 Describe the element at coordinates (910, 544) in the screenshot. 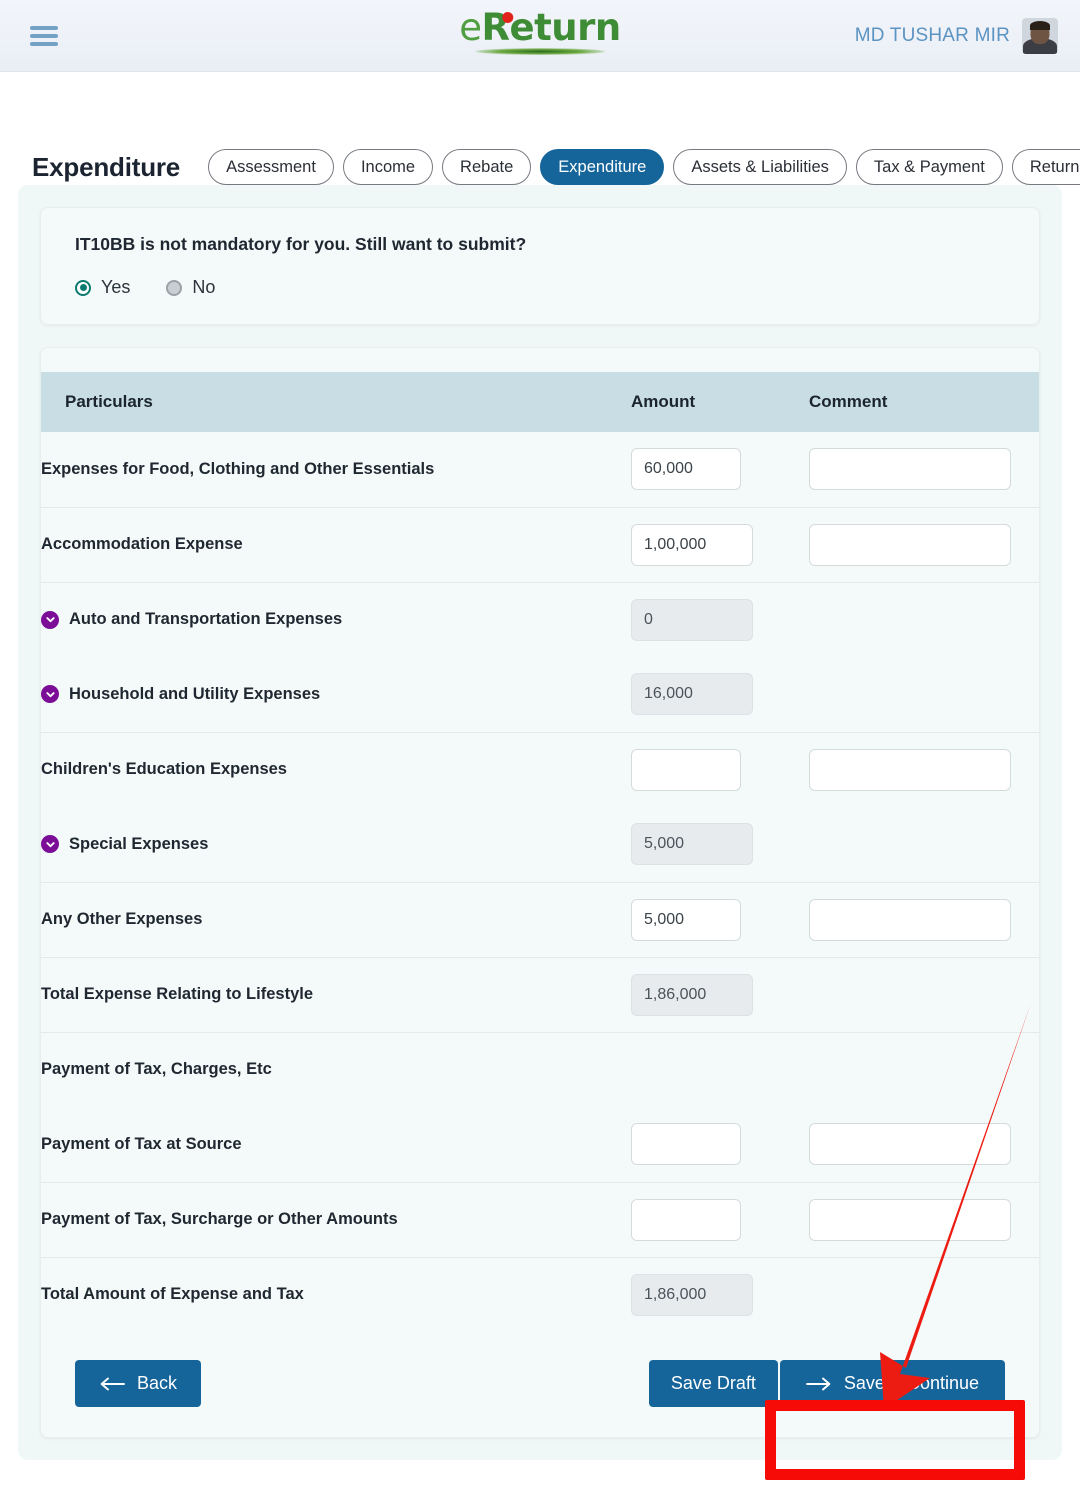

I see `comment-input-accommodation` at that location.